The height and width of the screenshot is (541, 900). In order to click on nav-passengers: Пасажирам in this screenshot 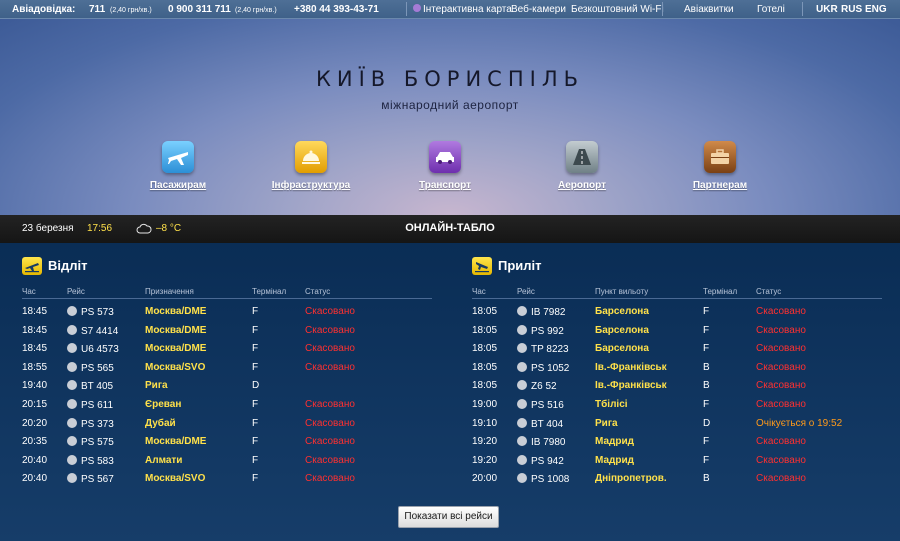, I will do `click(178, 167)`.